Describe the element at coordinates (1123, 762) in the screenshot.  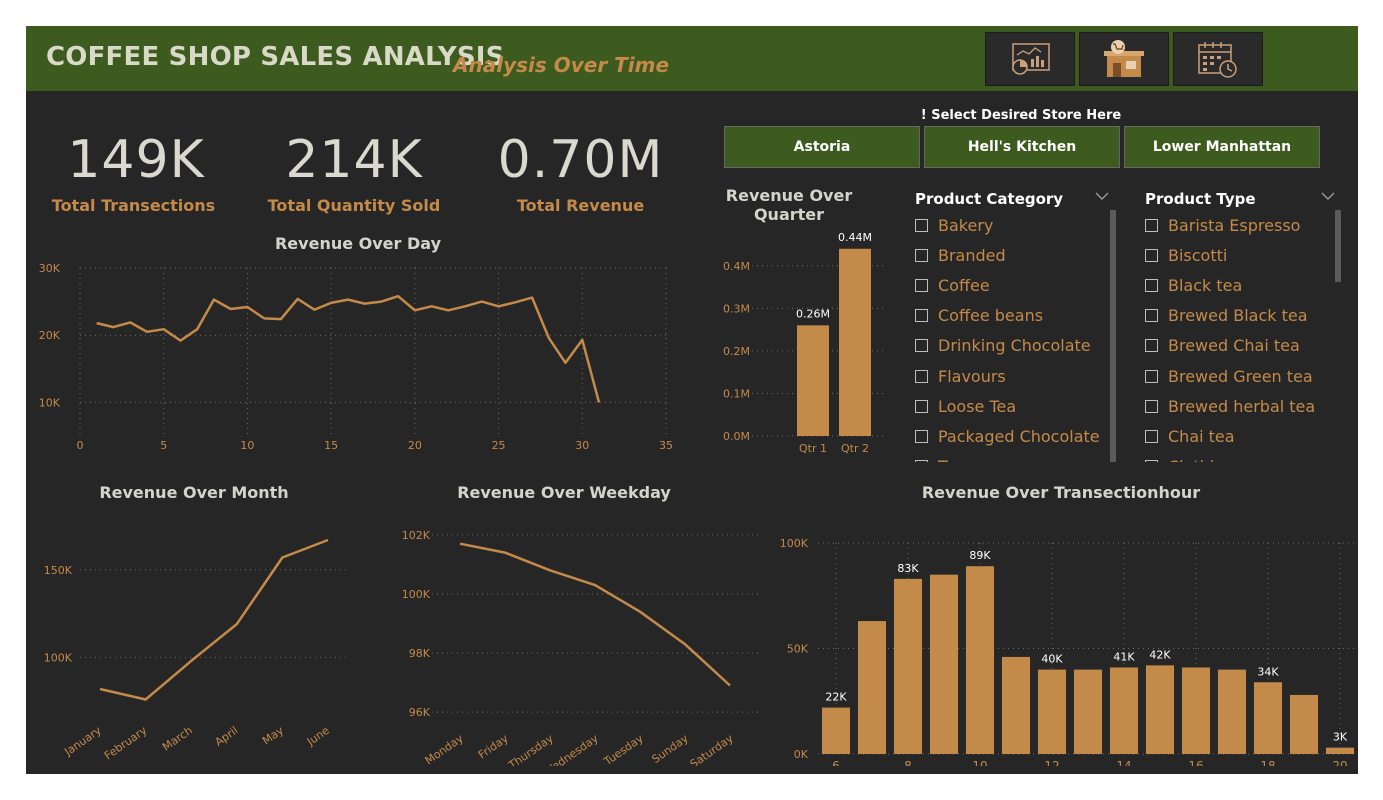
I see `x-tick-label: 14` at that location.